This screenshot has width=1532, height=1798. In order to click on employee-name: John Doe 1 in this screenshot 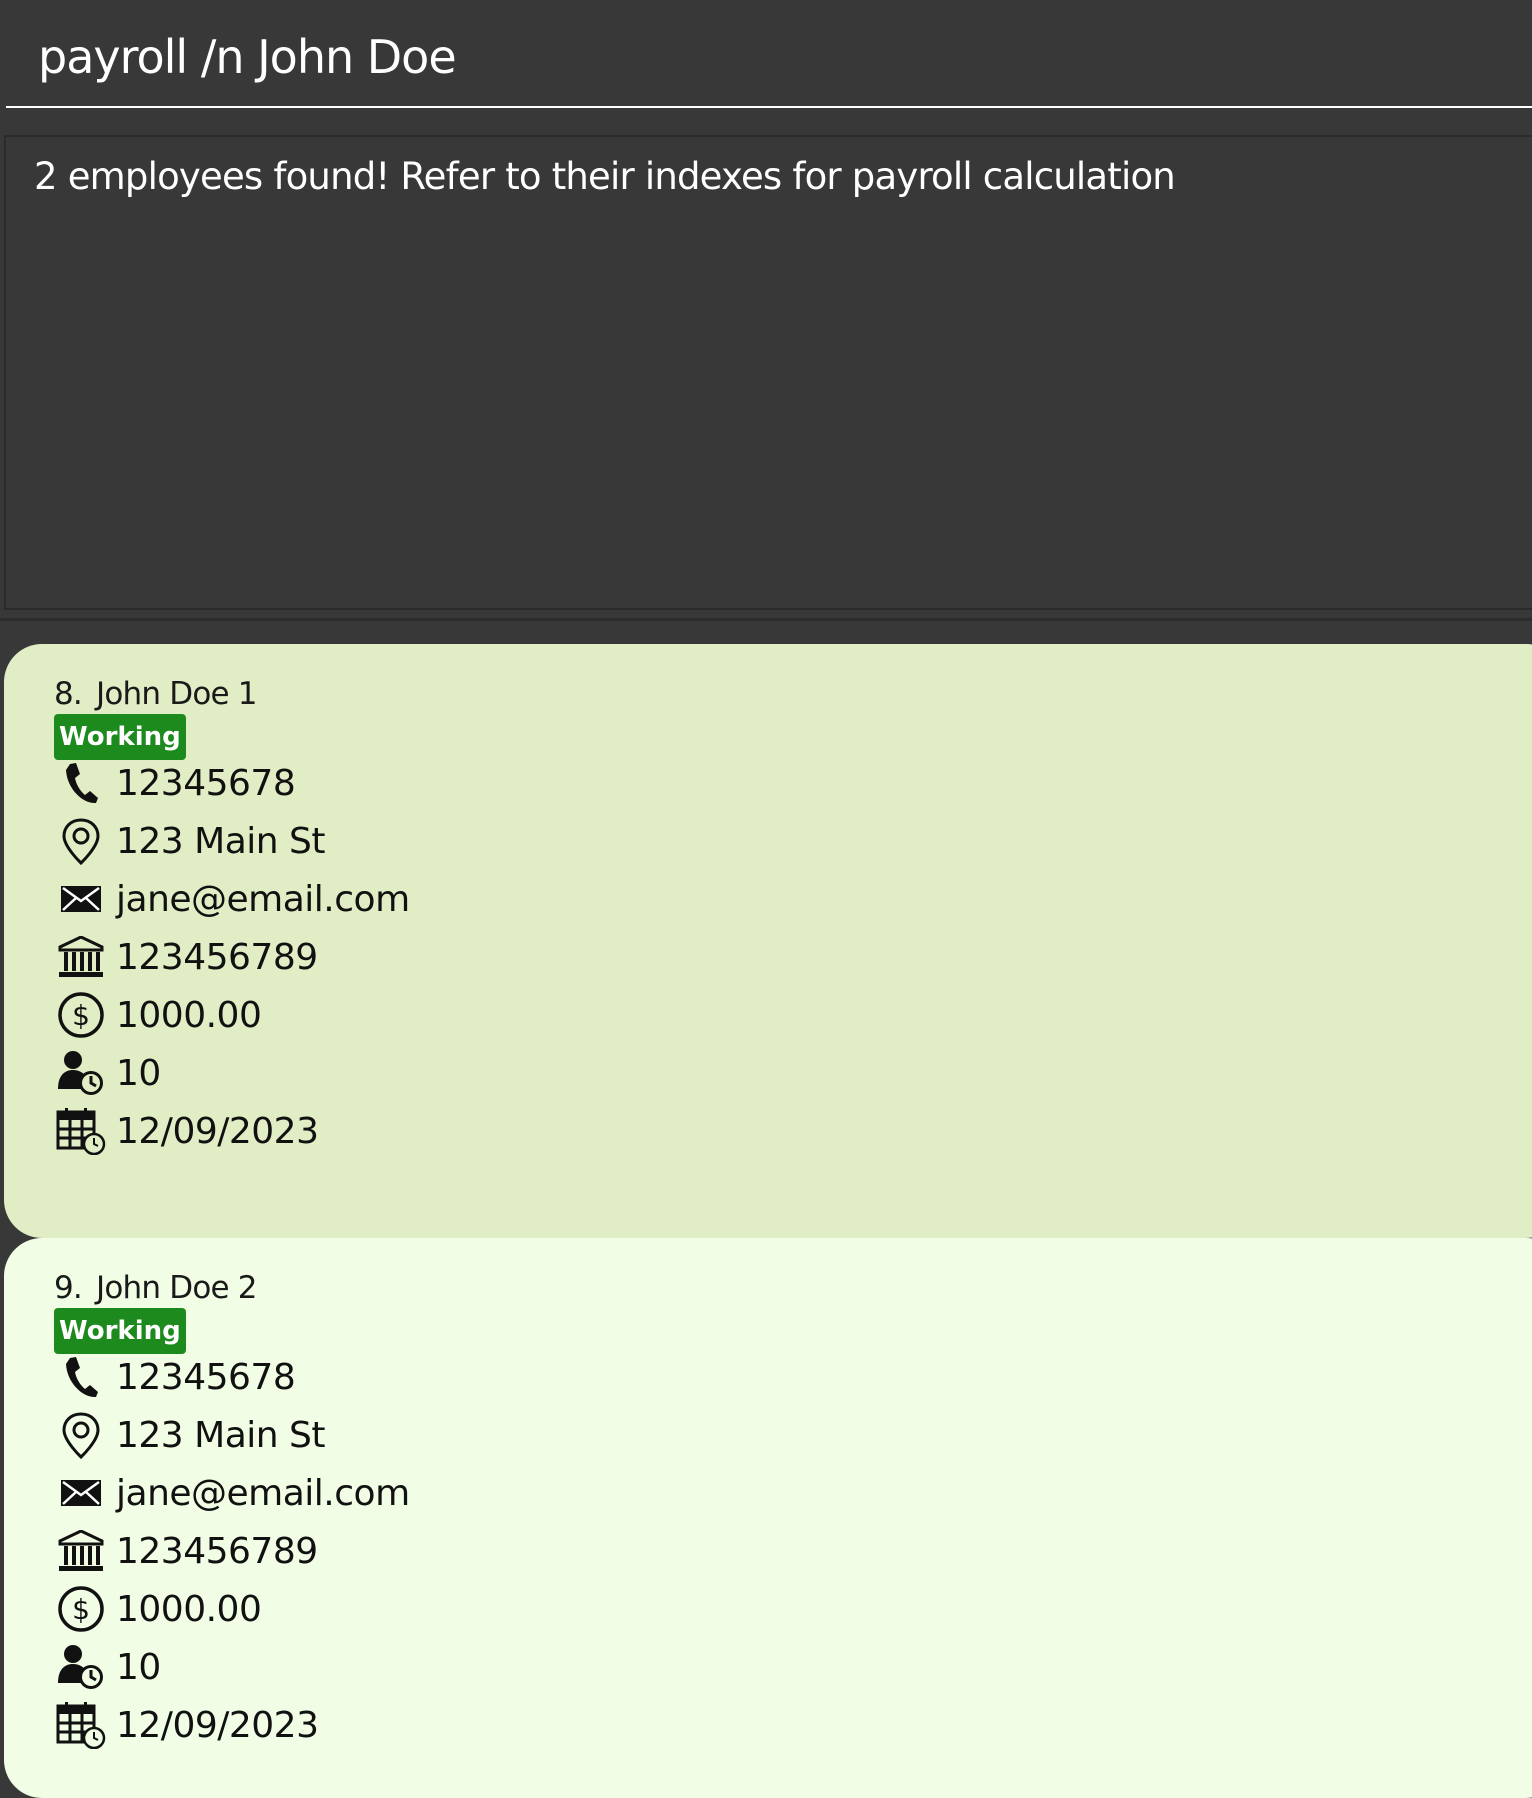, I will do `click(176, 694)`.